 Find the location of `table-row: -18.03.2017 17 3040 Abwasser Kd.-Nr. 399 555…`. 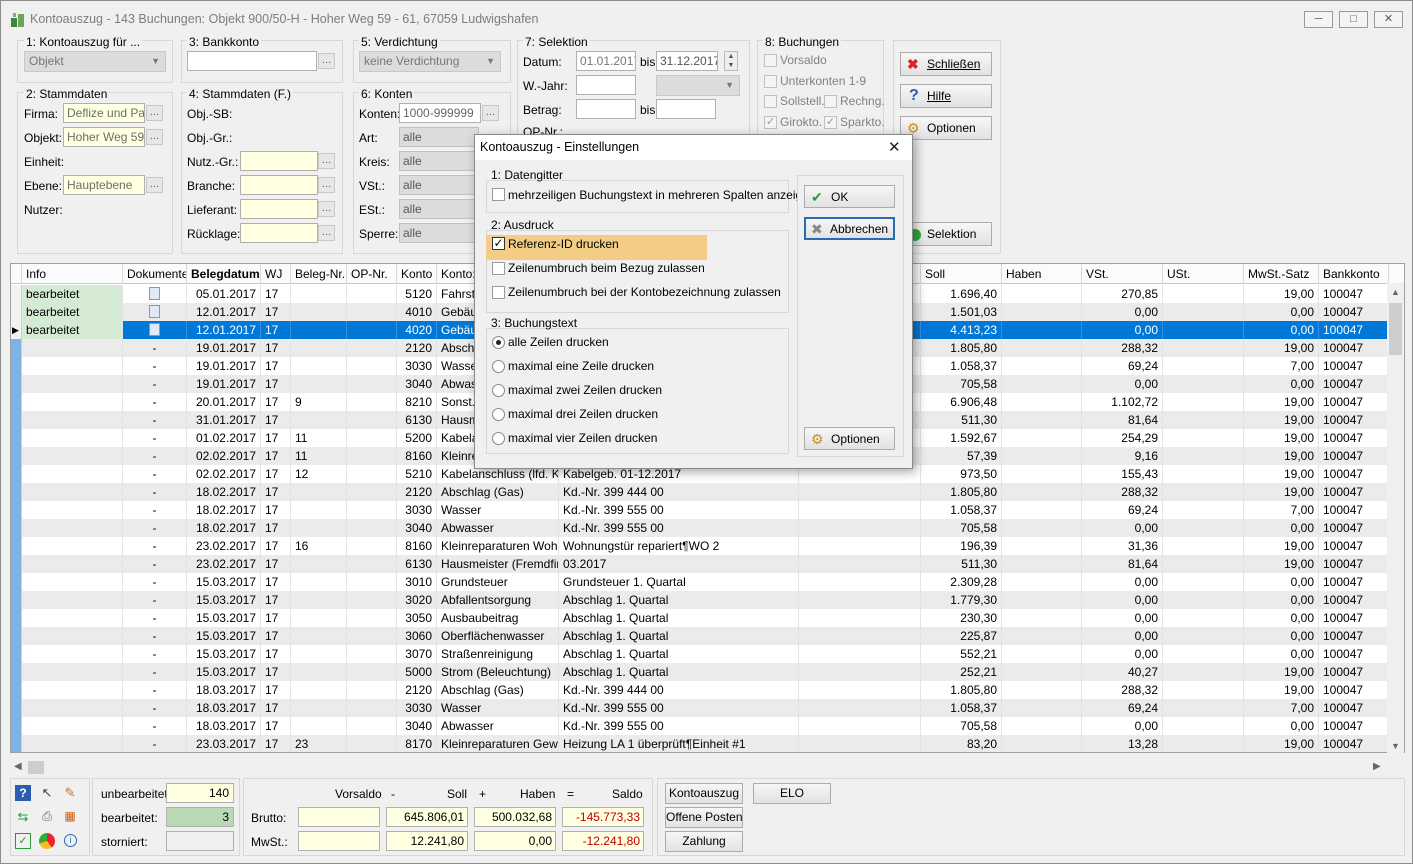

table-row: -18.03.2017 17 3040 Abwasser Kd.-Nr. 399 555… is located at coordinates (700, 726).